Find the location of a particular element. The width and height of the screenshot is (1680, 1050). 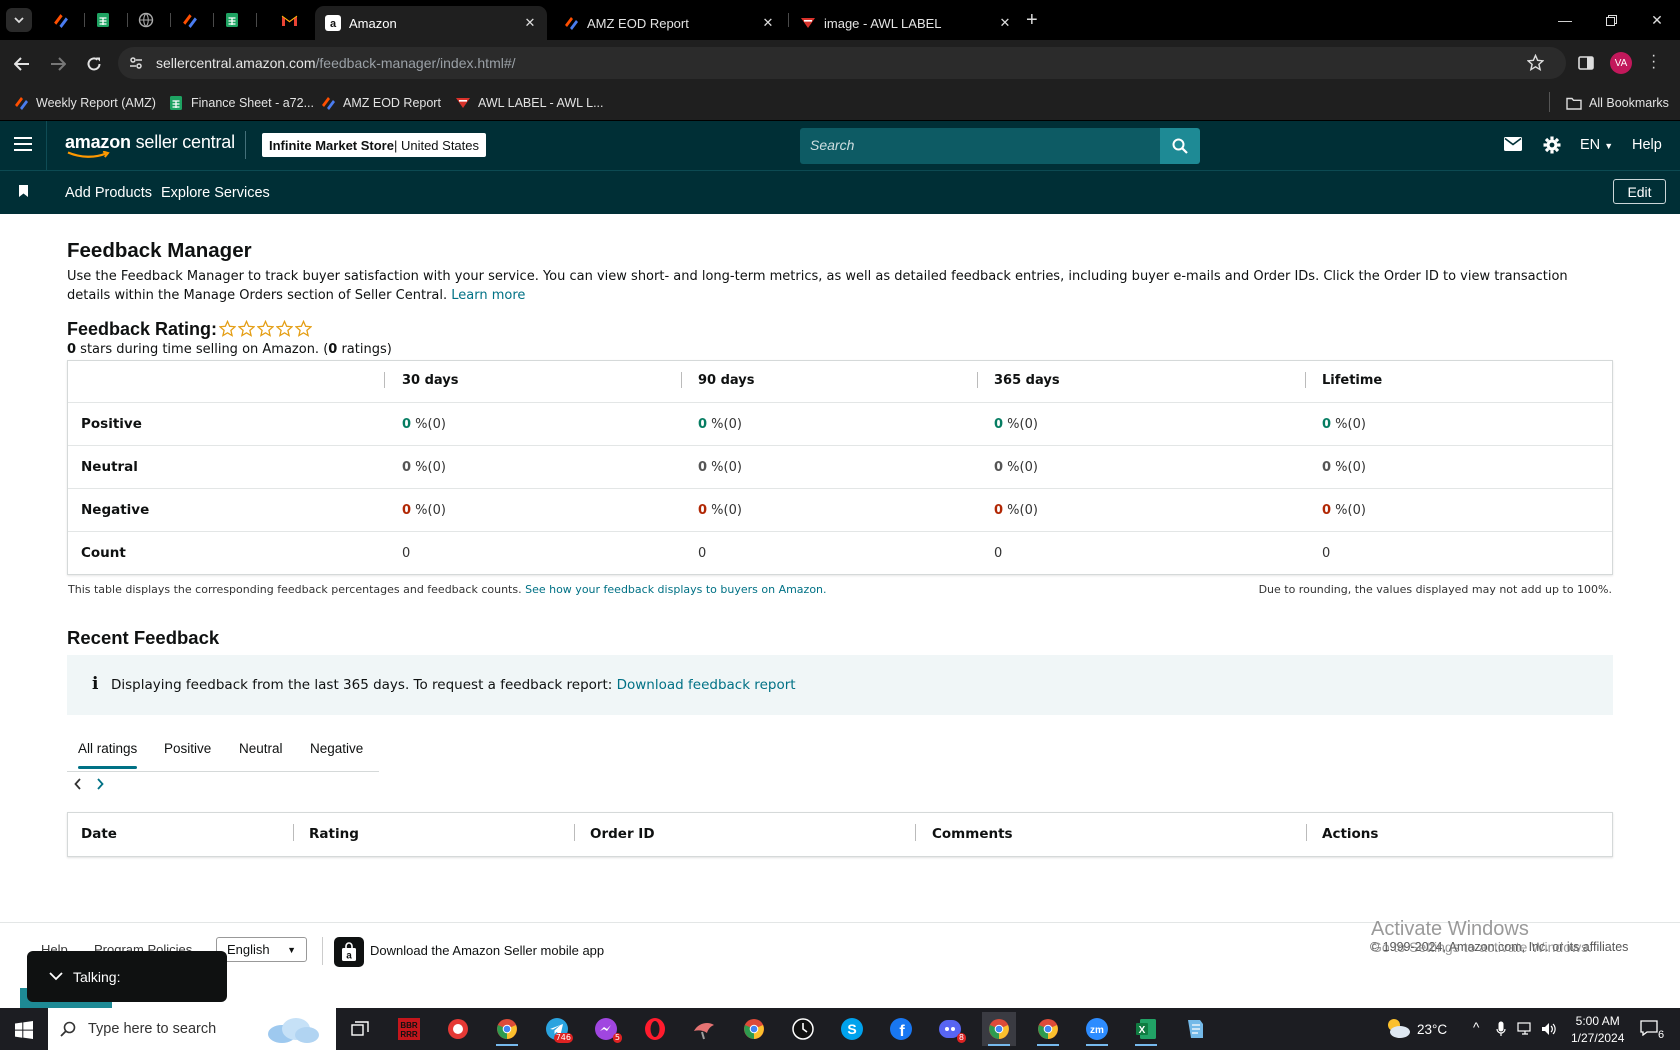

volume-icon is located at coordinates (1549, 1029).